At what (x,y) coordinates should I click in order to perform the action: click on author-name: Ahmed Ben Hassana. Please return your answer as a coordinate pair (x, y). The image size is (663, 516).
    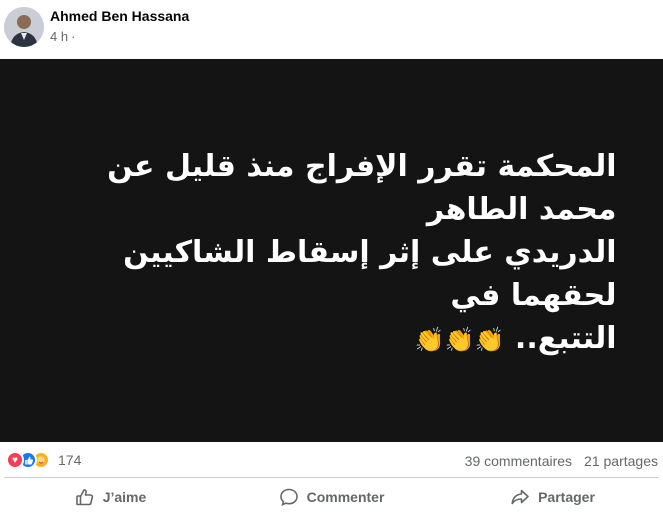
    Looking at the image, I should click on (119, 16).